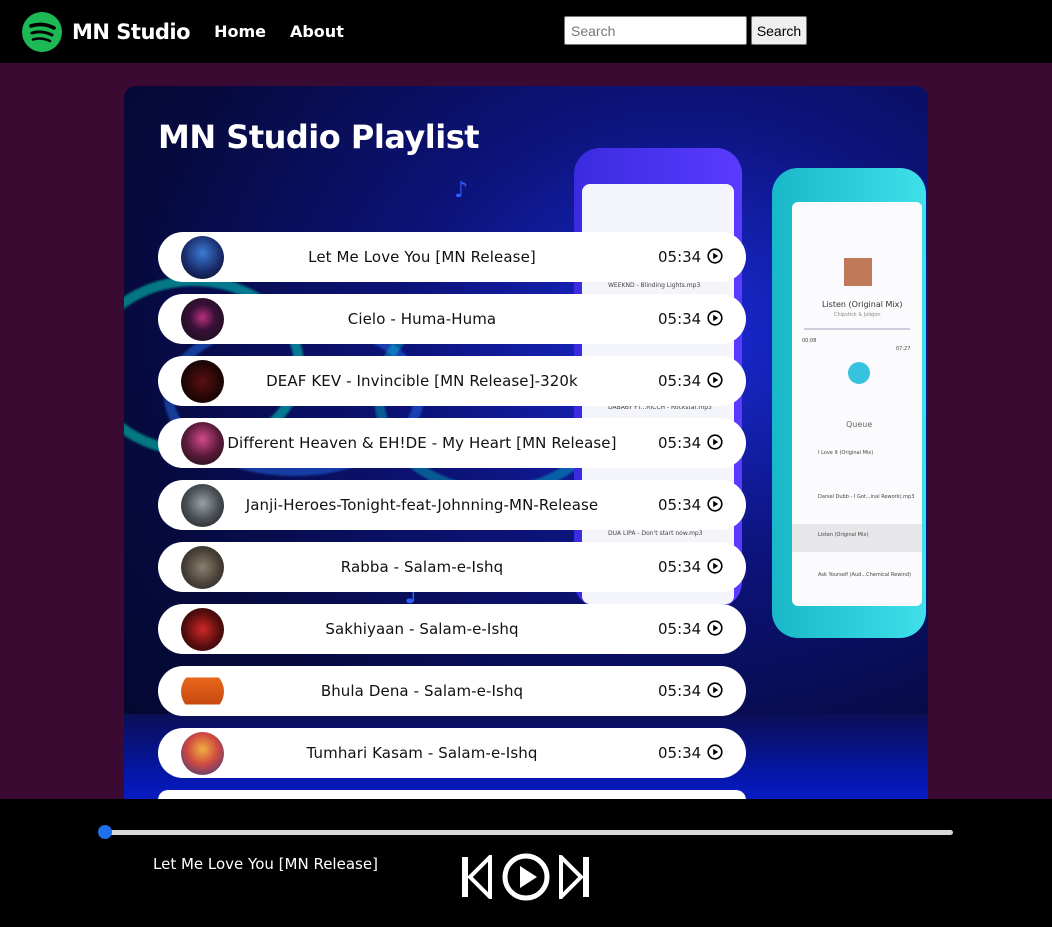 The width and height of the screenshot is (1052, 927). Describe the element at coordinates (526, 877) in the screenshot. I see `play-icon` at that location.